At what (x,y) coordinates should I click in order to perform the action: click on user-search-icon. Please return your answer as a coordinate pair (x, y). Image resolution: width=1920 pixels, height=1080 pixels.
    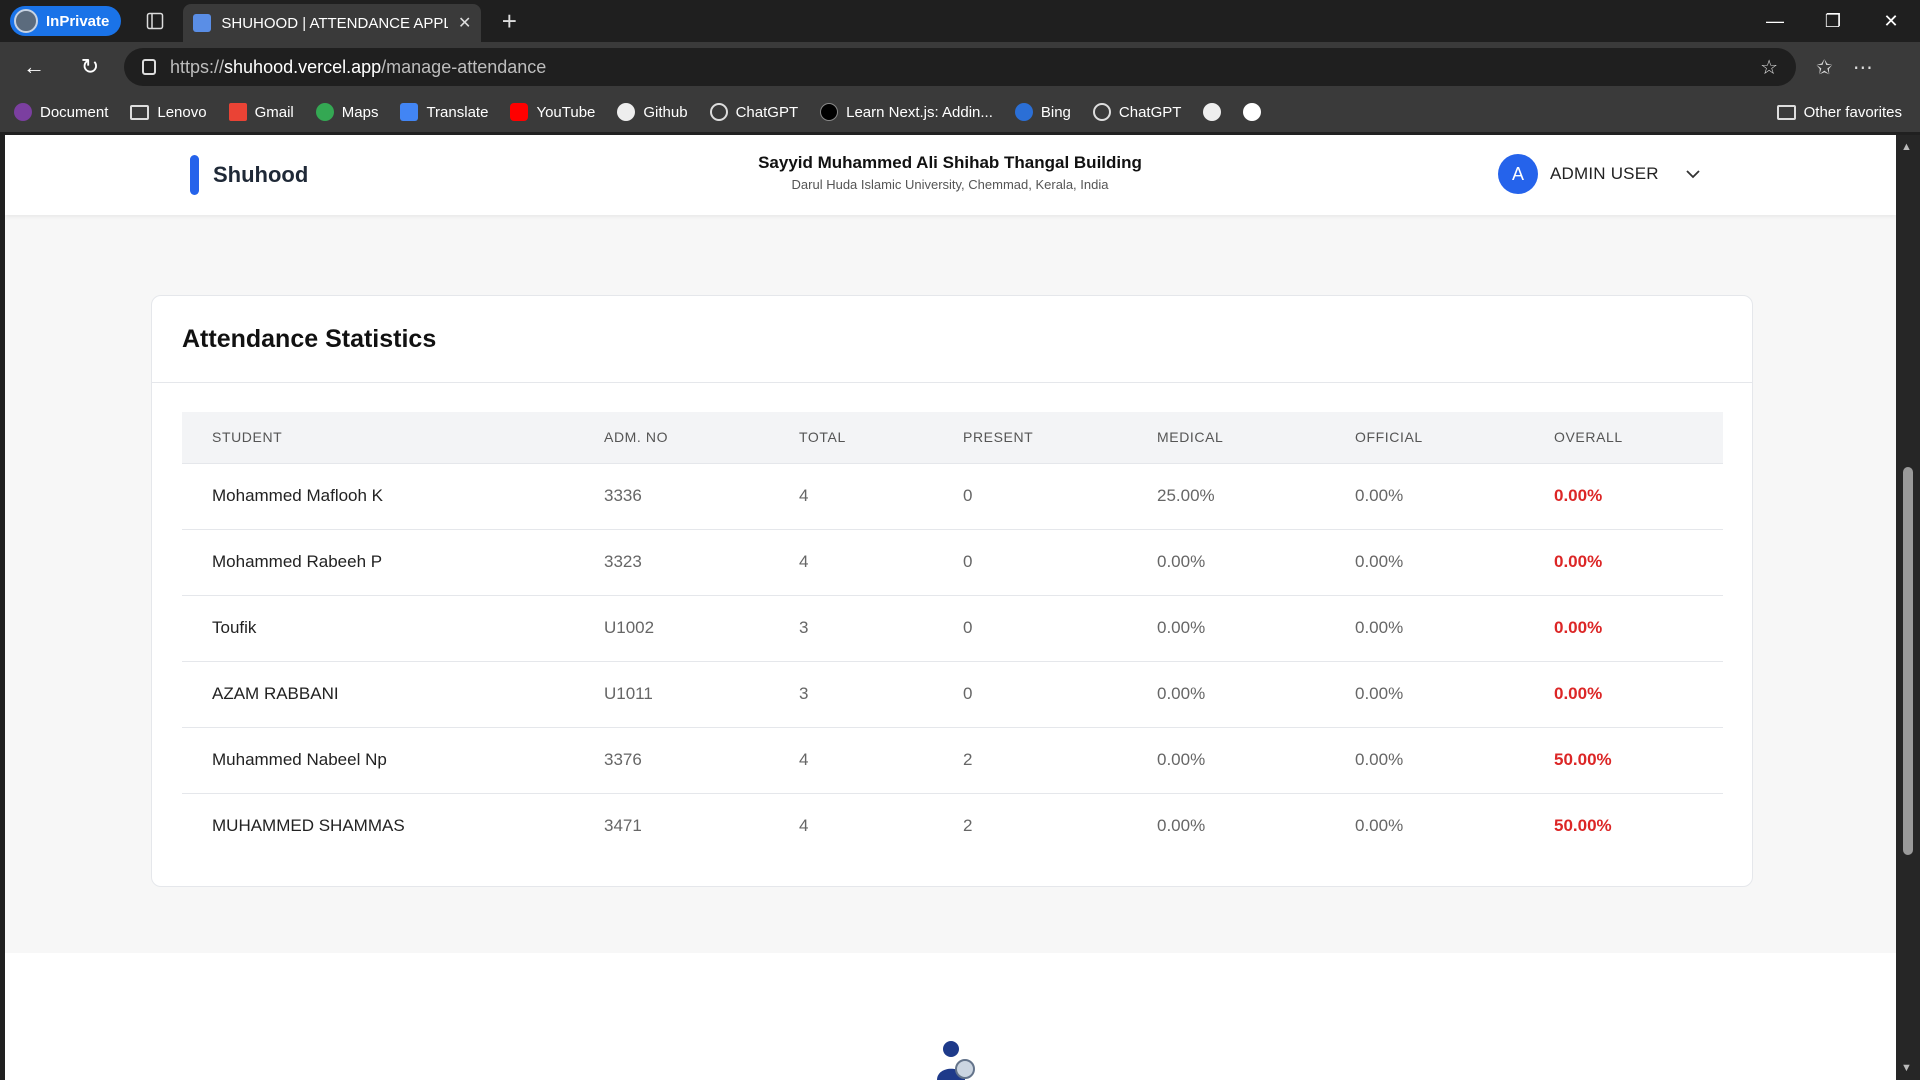
    Looking at the image, I should click on (956, 1060).